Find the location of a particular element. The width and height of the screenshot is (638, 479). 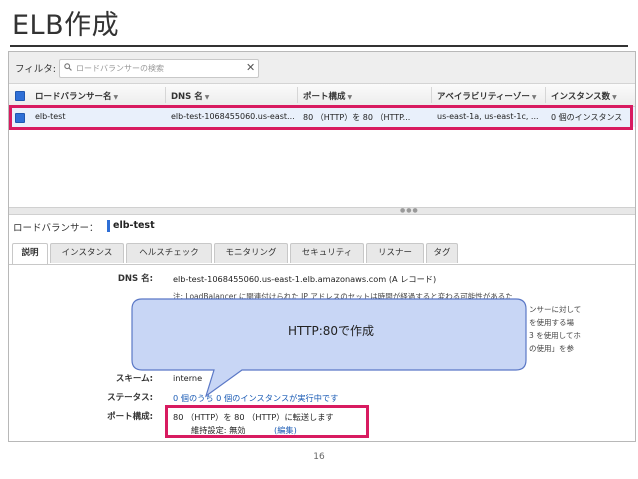

search-input: ロードバランサーの検索 ✕ is located at coordinates (159, 68).